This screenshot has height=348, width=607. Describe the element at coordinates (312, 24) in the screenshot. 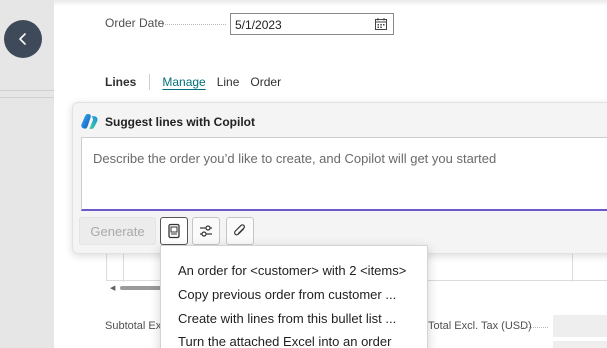

I see `order-date-input: 5/1/2023` at that location.